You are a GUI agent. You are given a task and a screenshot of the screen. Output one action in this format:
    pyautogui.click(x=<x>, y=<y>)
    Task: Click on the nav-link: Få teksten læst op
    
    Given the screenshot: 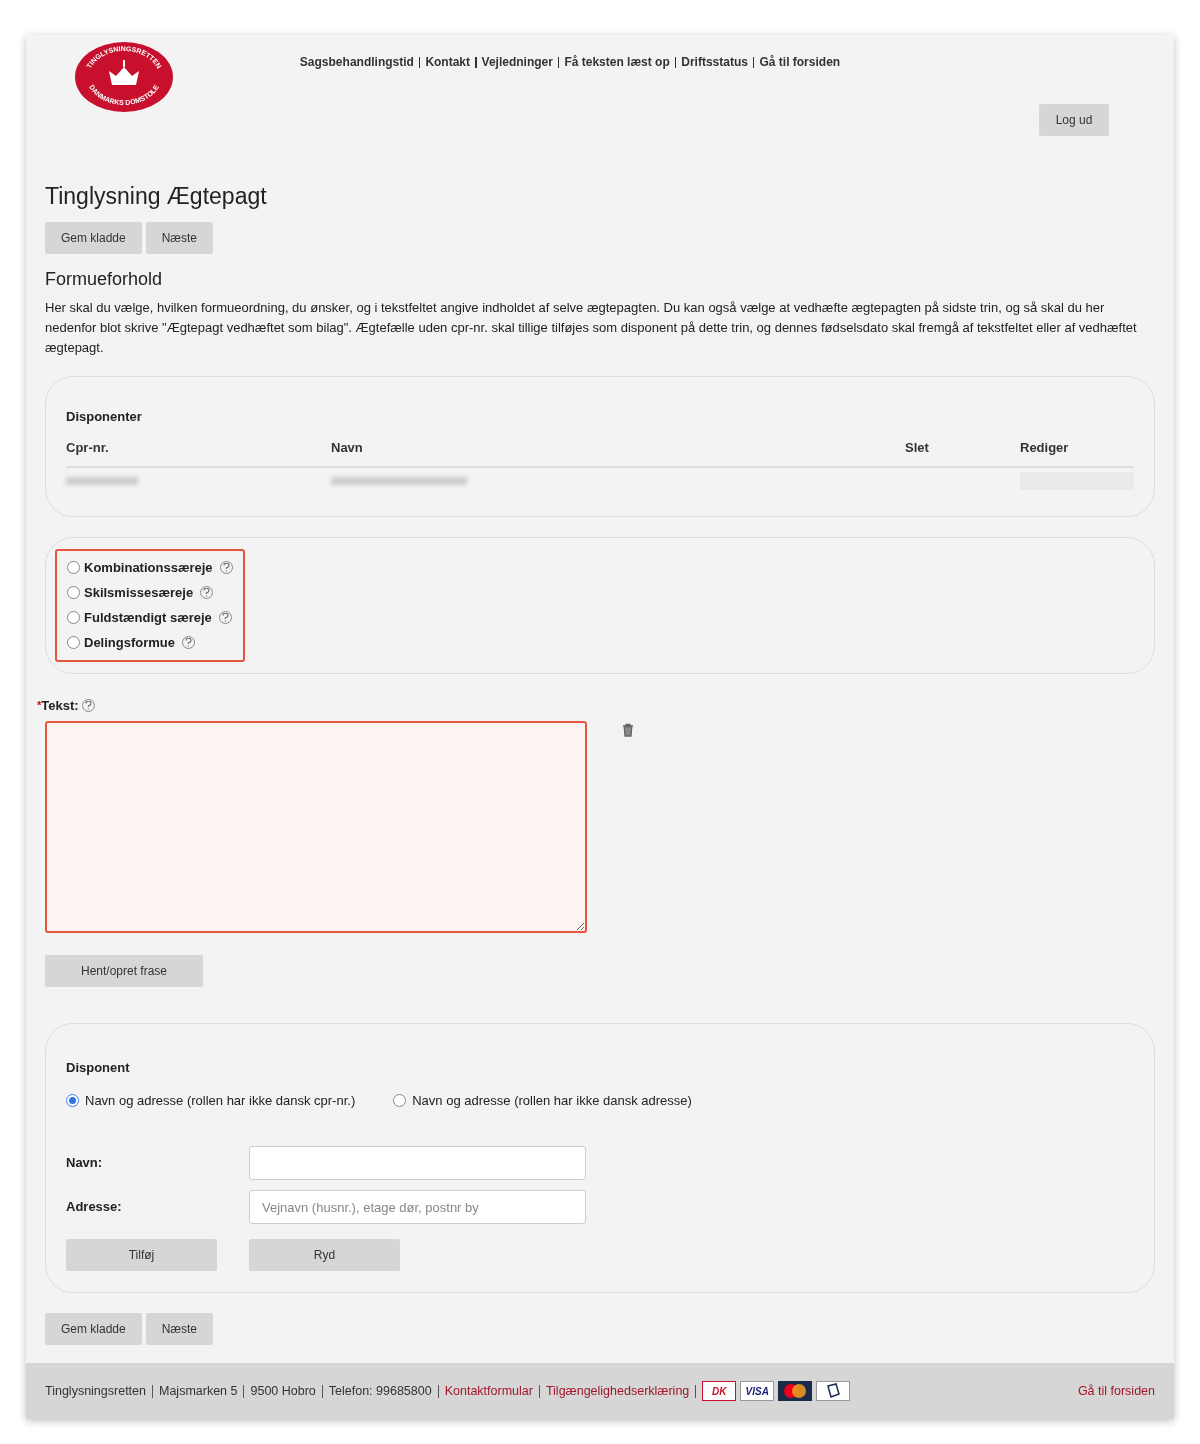 What is the action you would take?
    pyautogui.click(x=617, y=62)
    